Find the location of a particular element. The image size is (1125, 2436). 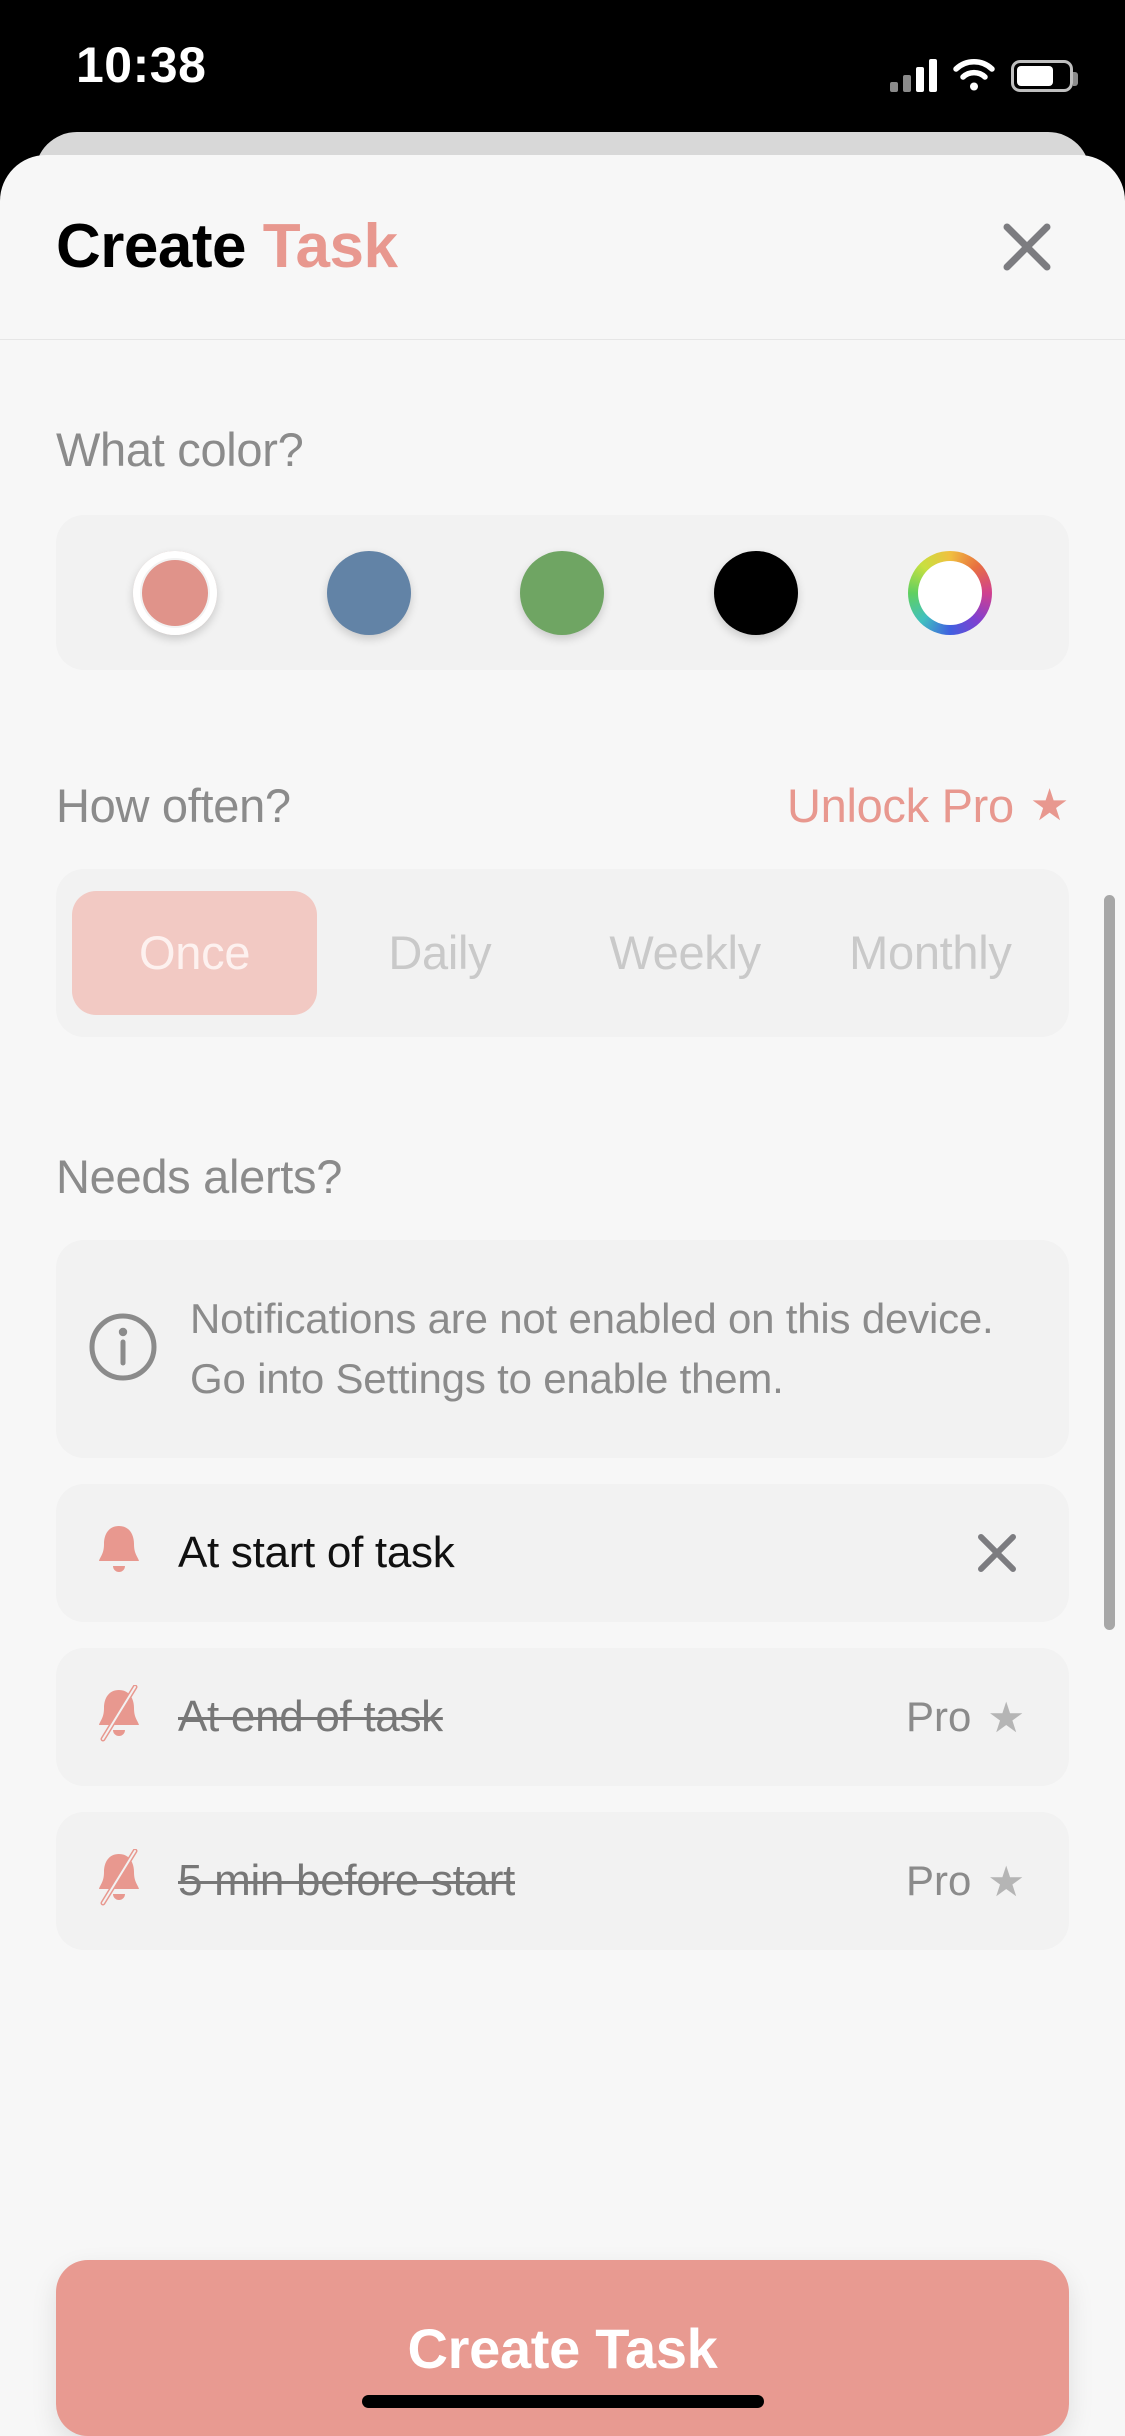

color-swatch-green is located at coordinates (562, 592).